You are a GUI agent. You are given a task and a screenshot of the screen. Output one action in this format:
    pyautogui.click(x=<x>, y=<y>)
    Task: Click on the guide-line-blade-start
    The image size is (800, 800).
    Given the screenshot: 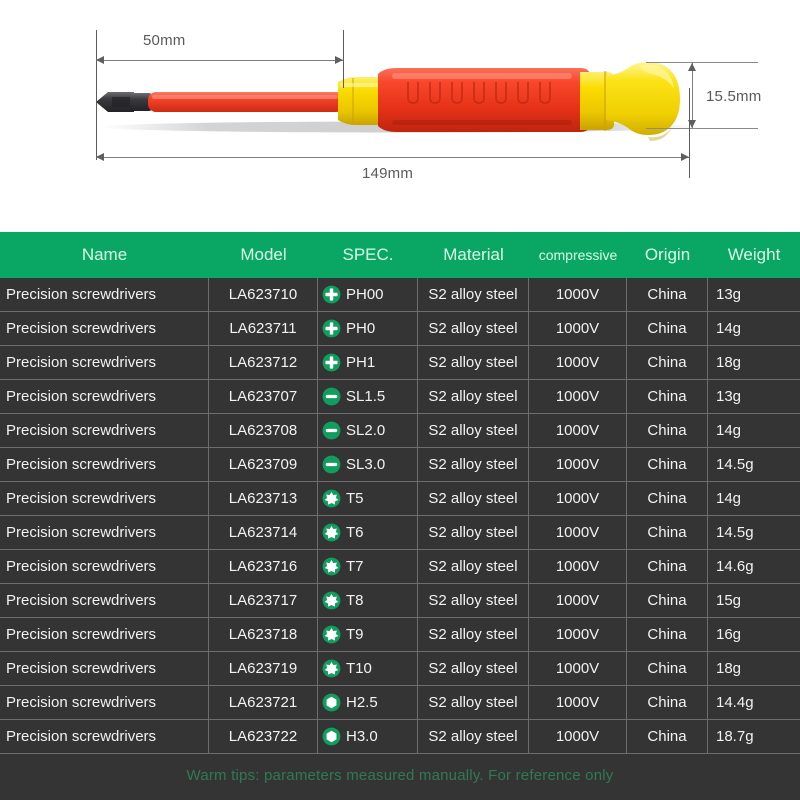 What is the action you would take?
    pyautogui.click(x=96, y=95)
    